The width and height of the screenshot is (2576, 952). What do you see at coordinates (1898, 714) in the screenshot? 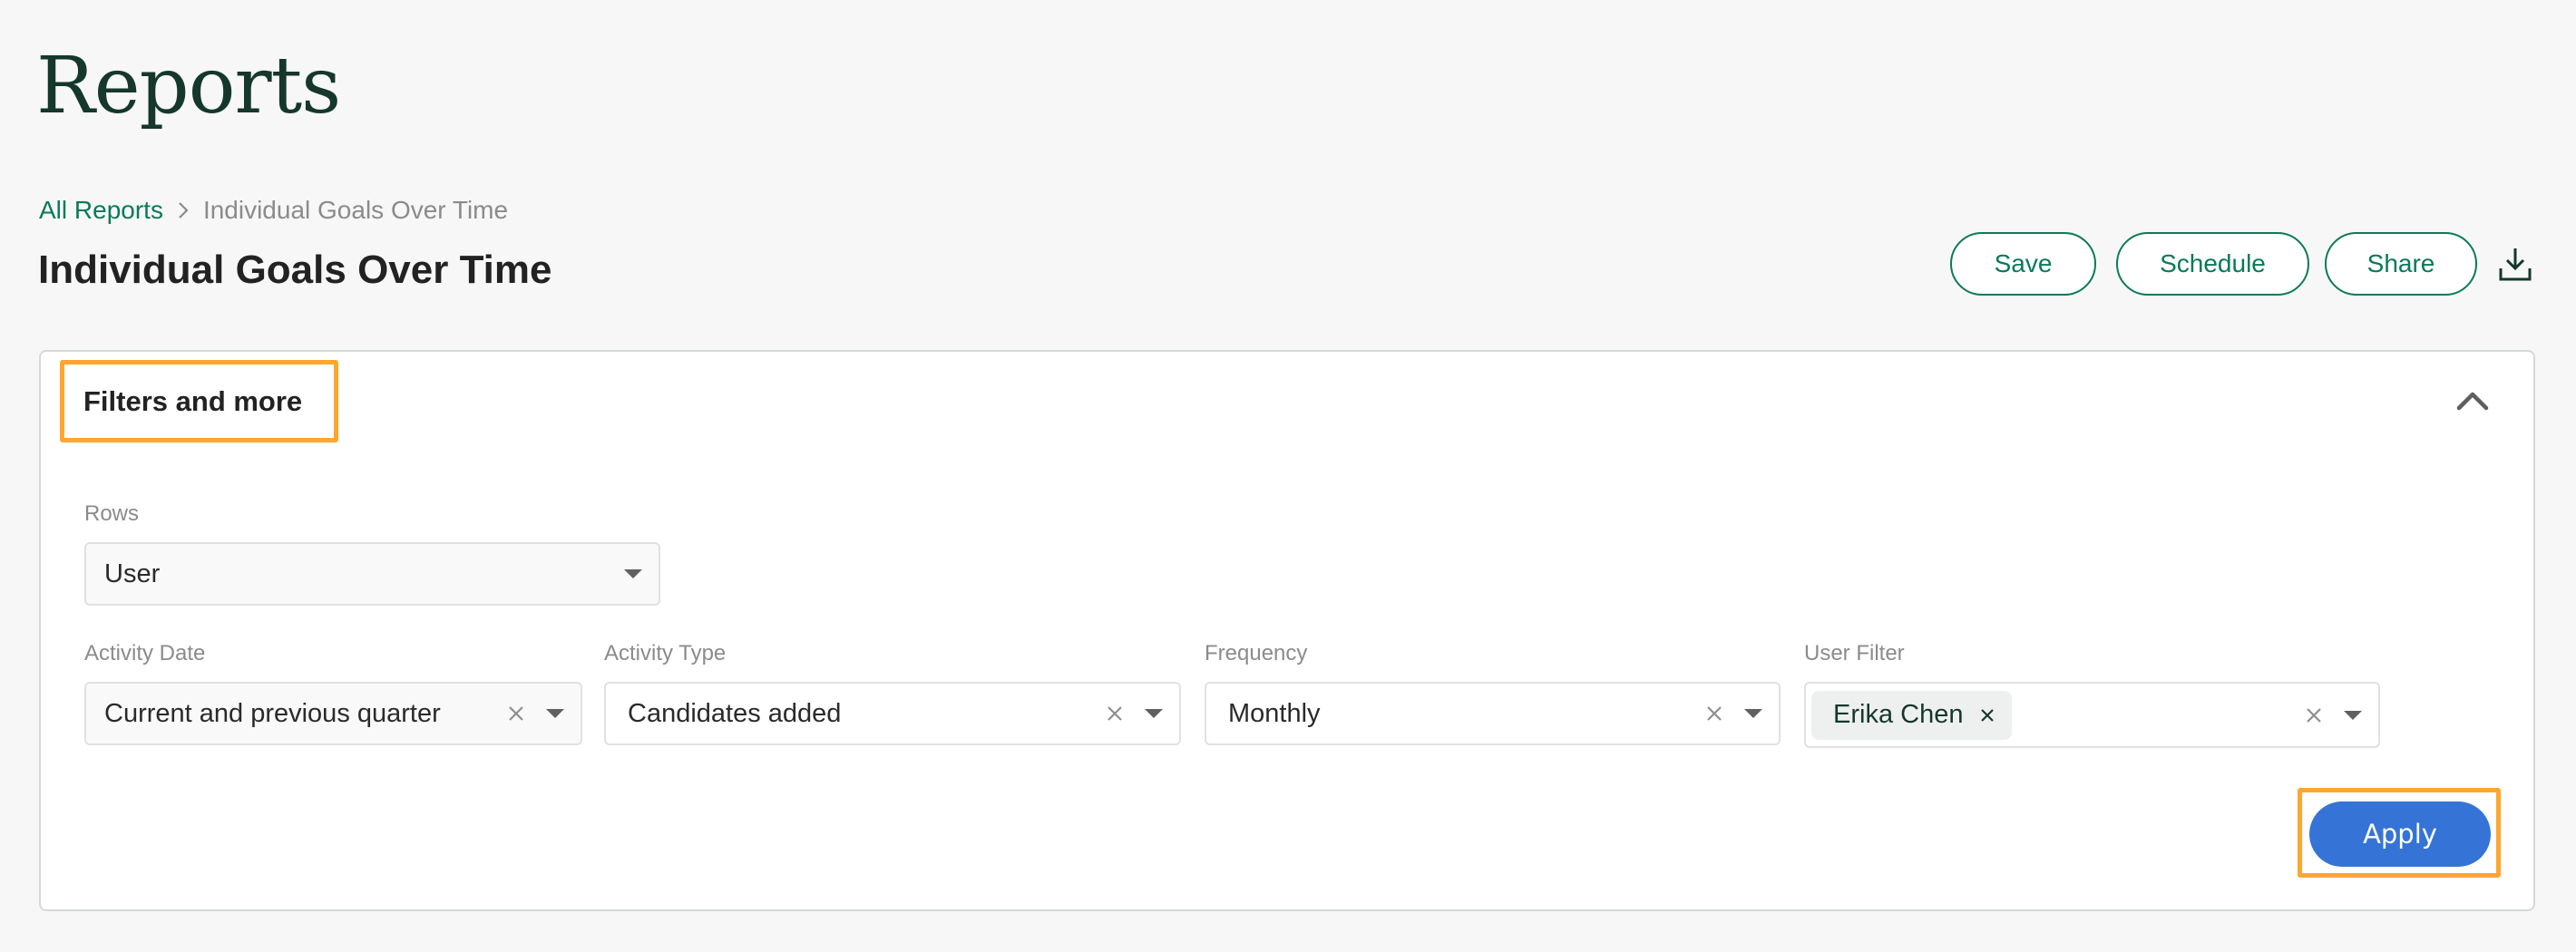
I see `user-chip-label: Erika Chen` at bounding box center [1898, 714].